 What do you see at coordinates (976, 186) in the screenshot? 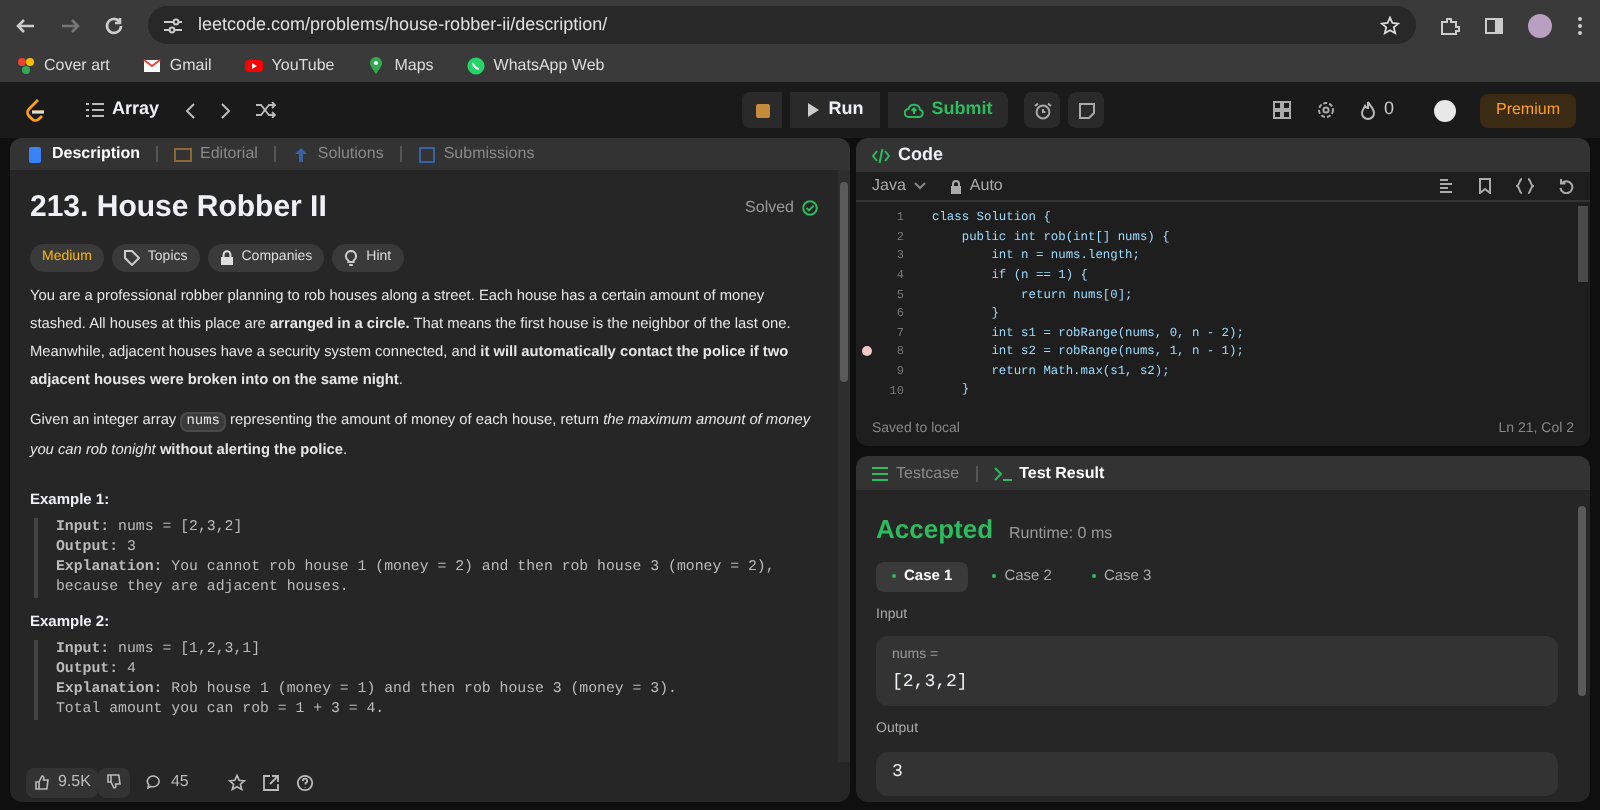
I see `auto-mode-toggle: Auto` at bounding box center [976, 186].